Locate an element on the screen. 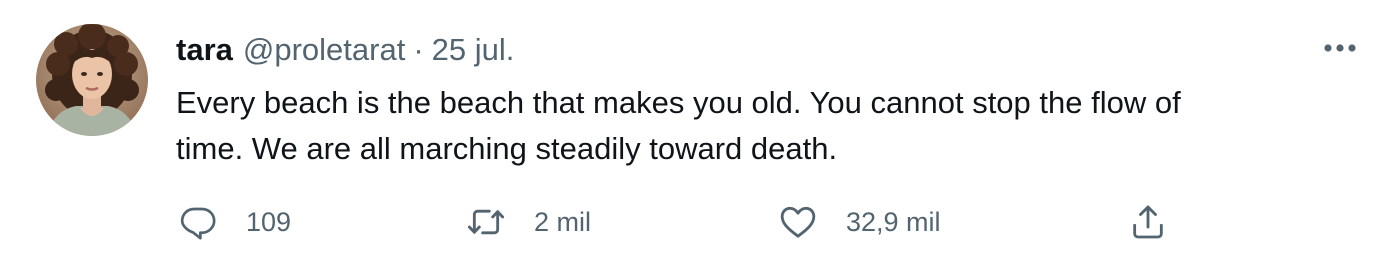 This screenshot has width=1400, height=272. profile-photo is located at coordinates (92, 80).